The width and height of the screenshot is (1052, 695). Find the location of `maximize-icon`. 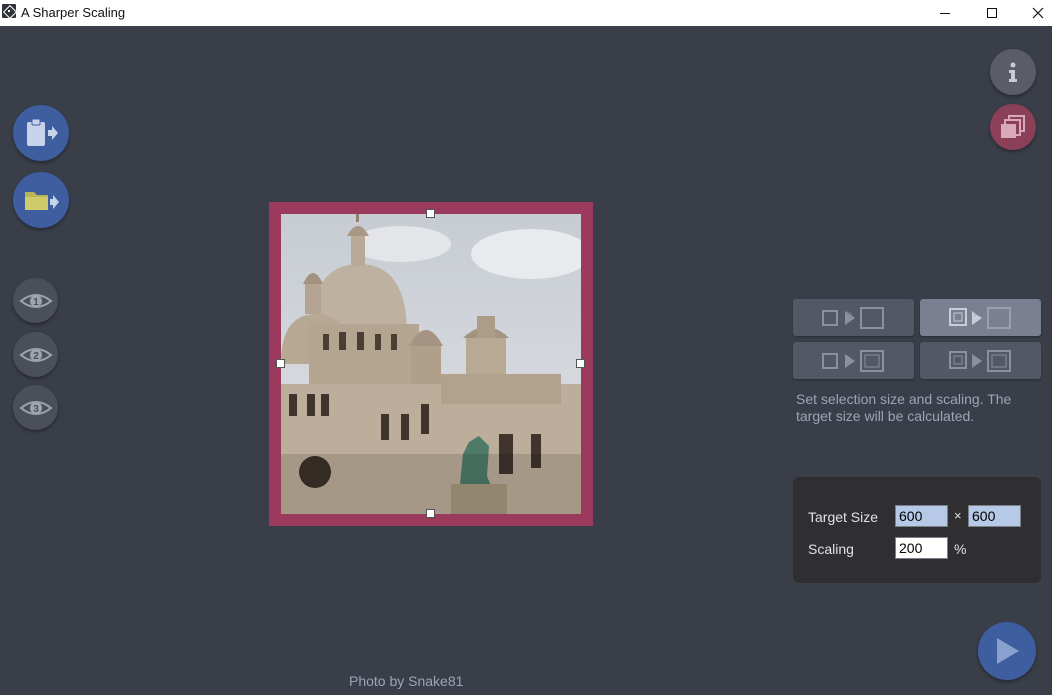

maximize-icon is located at coordinates (992, 13).